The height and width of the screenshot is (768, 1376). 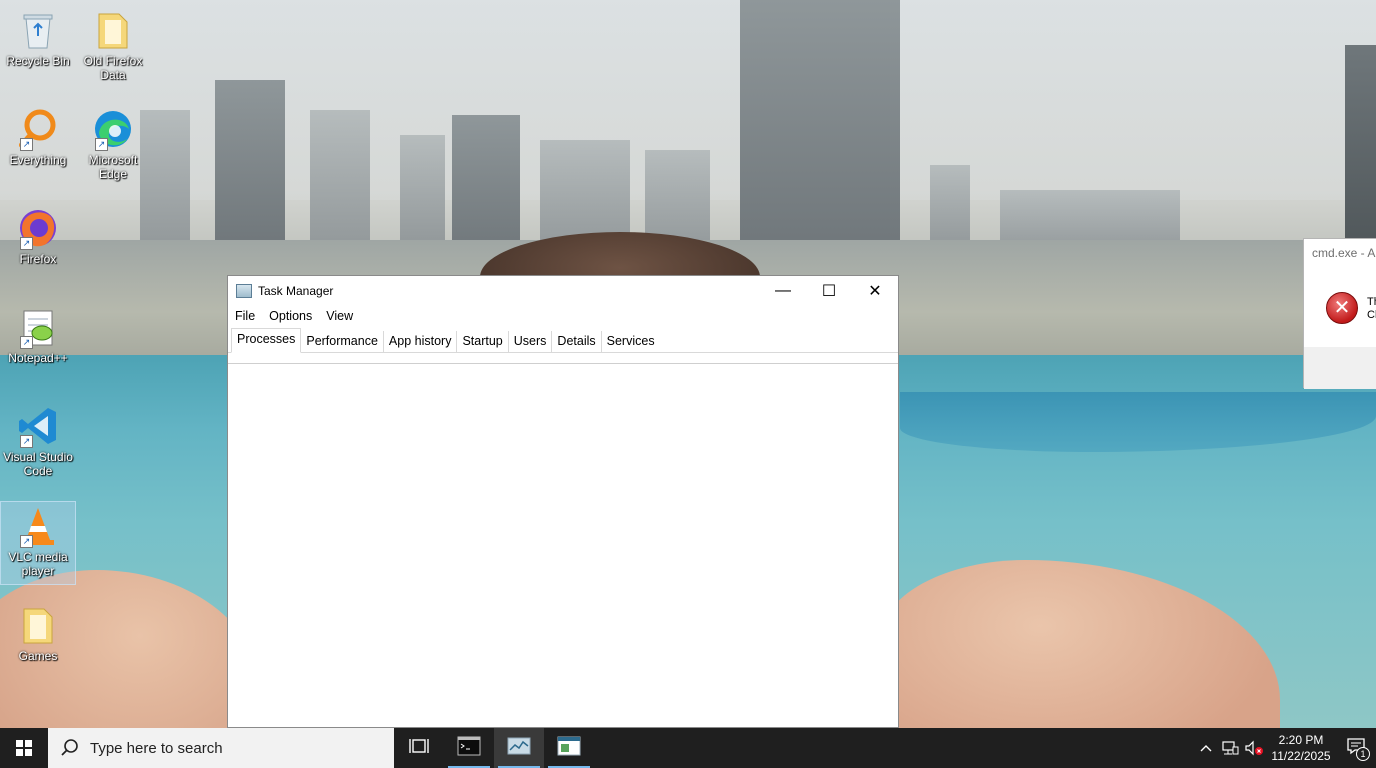 What do you see at coordinates (38, 656) in the screenshot?
I see `desktop-icon-label: Games` at bounding box center [38, 656].